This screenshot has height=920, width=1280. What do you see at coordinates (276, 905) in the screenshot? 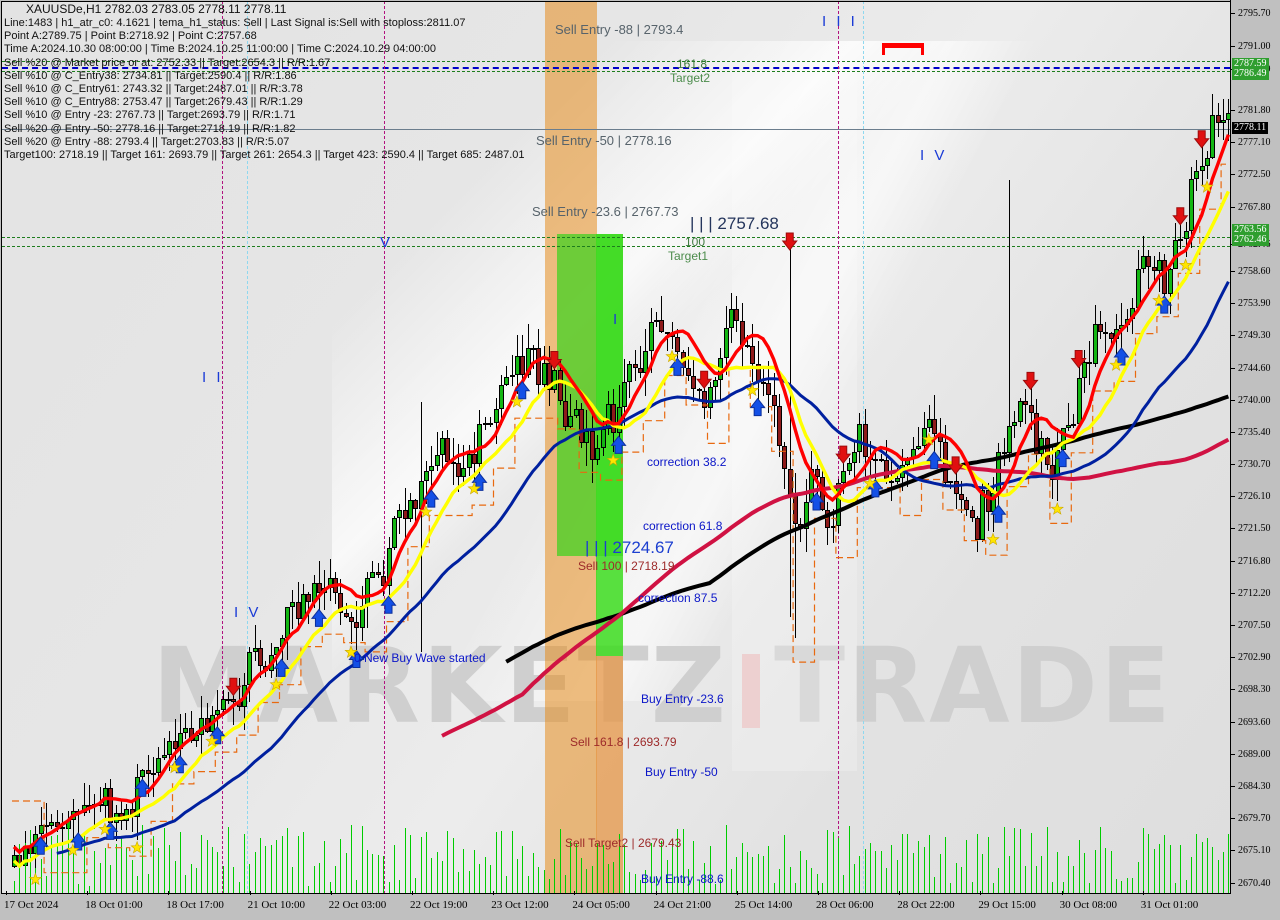
I see `time-tick-label: 21 Oct 10:00` at bounding box center [276, 905].